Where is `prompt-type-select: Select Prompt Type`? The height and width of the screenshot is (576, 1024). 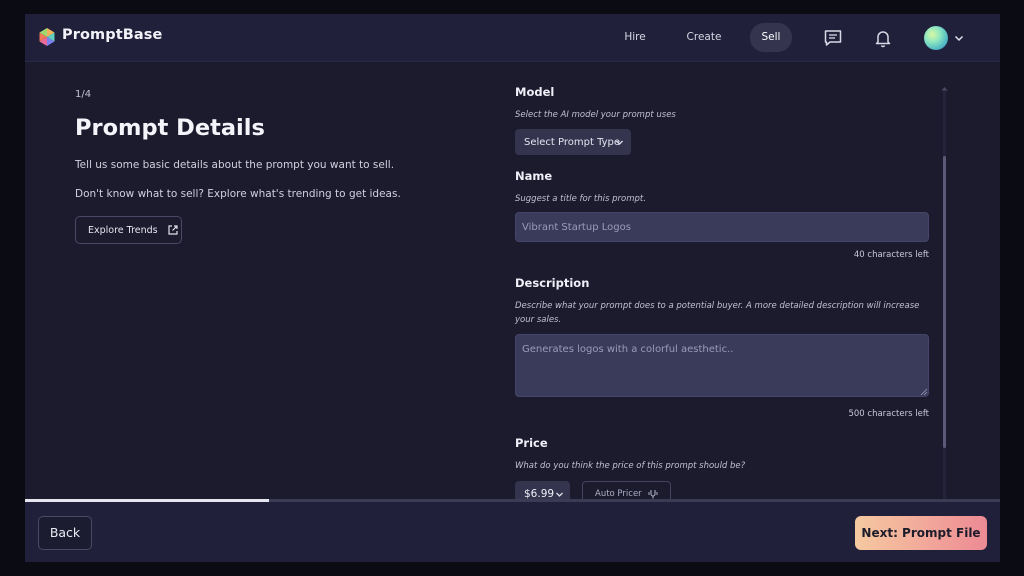 prompt-type-select: Select Prompt Type is located at coordinates (573, 142).